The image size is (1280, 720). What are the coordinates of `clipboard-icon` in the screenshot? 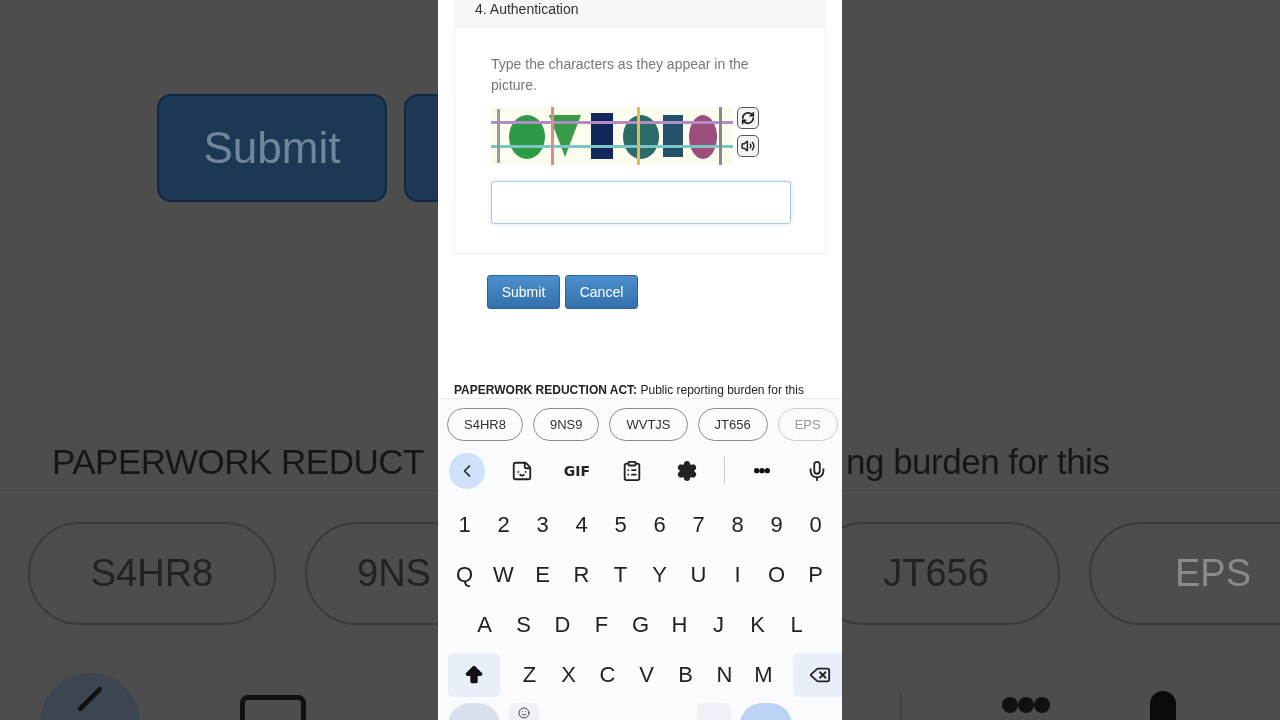 It's located at (632, 471).